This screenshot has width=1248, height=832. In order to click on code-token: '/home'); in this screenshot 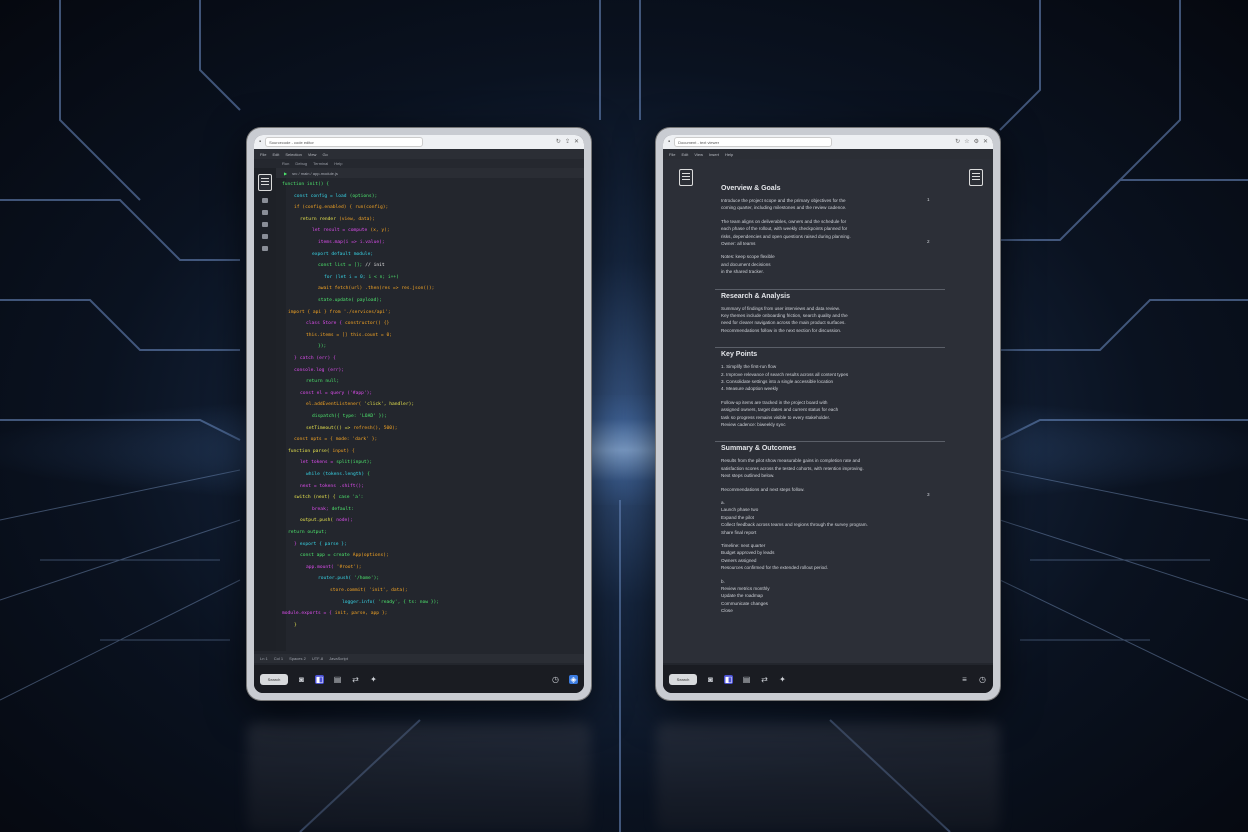, I will do `click(367, 579)`.